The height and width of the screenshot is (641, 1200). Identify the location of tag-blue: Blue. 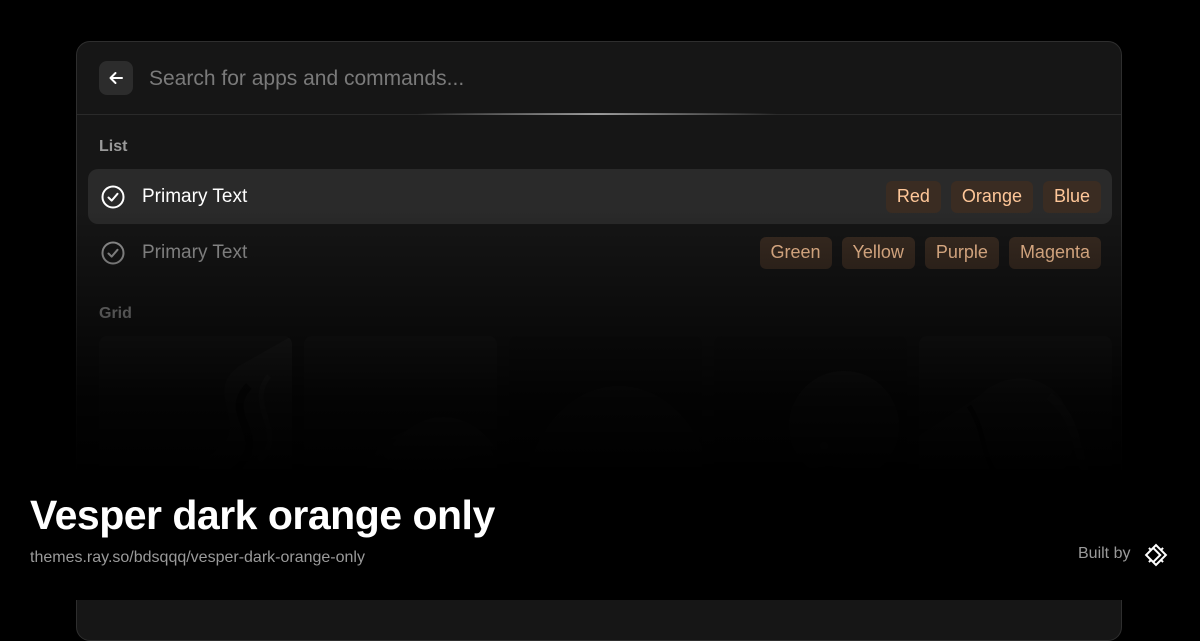
(1071, 196).